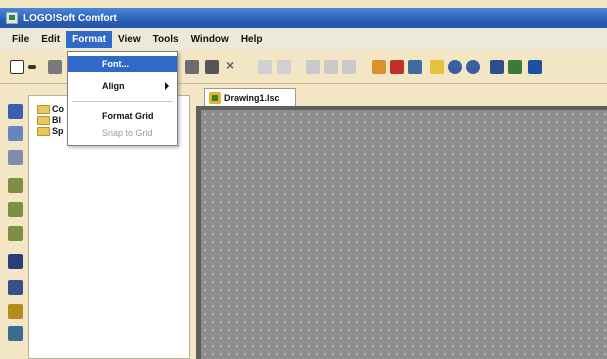 The height and width of the screenshot is (359, 607). I want to click on tab-label: Drawing1.lsc, so click(252, 97).